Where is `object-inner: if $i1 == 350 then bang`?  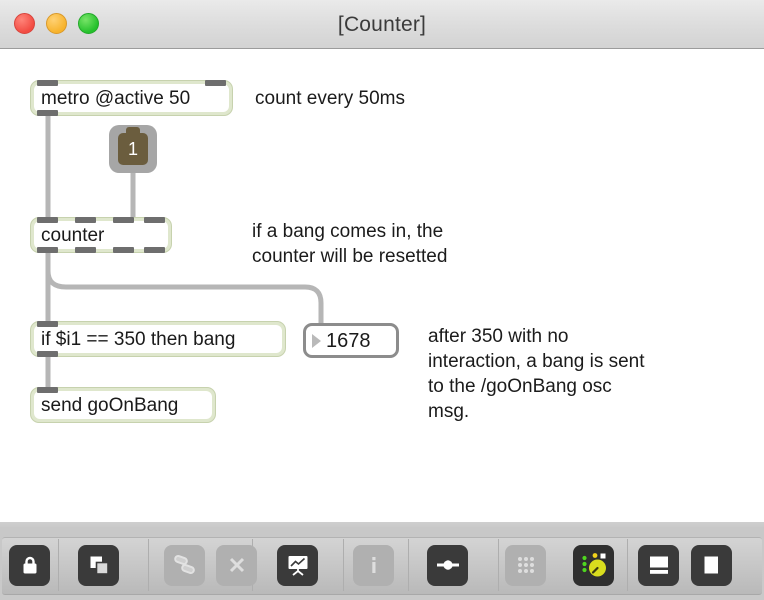 object-inner: if $i1 == 350 then bang is located at coordinates (158, 339).